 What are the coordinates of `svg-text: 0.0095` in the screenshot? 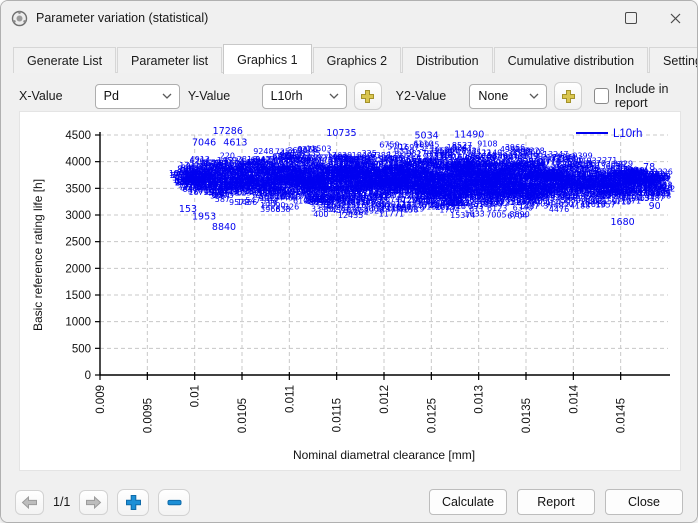 It's located at (148, 415).